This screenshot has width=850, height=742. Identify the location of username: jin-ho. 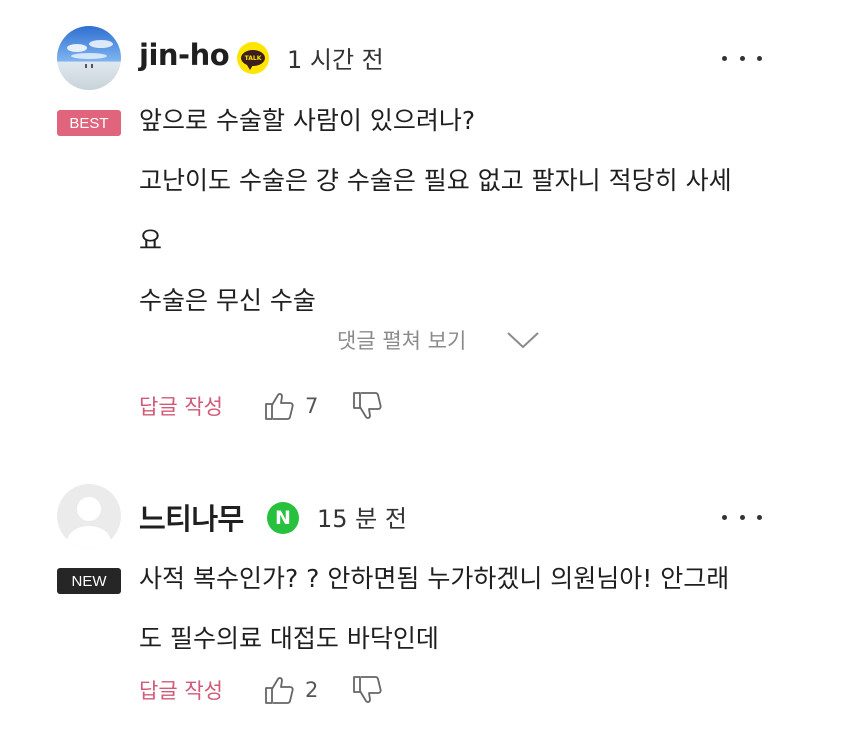
(184, 55).